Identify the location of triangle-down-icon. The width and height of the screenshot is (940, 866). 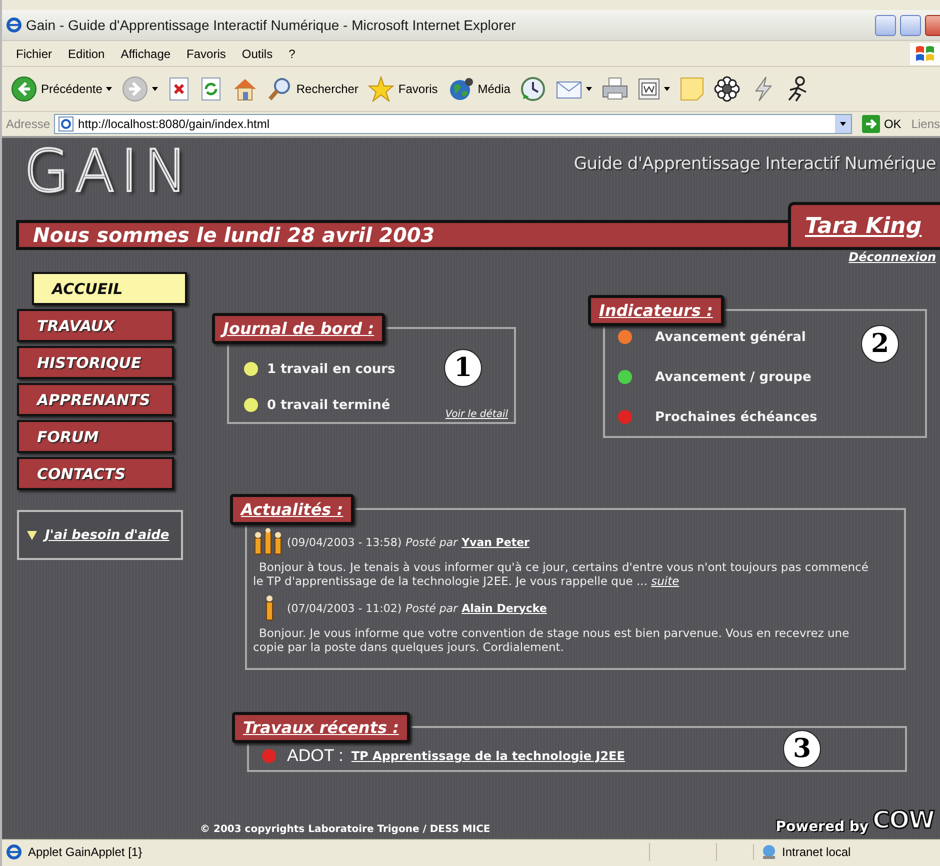
(32, 535).